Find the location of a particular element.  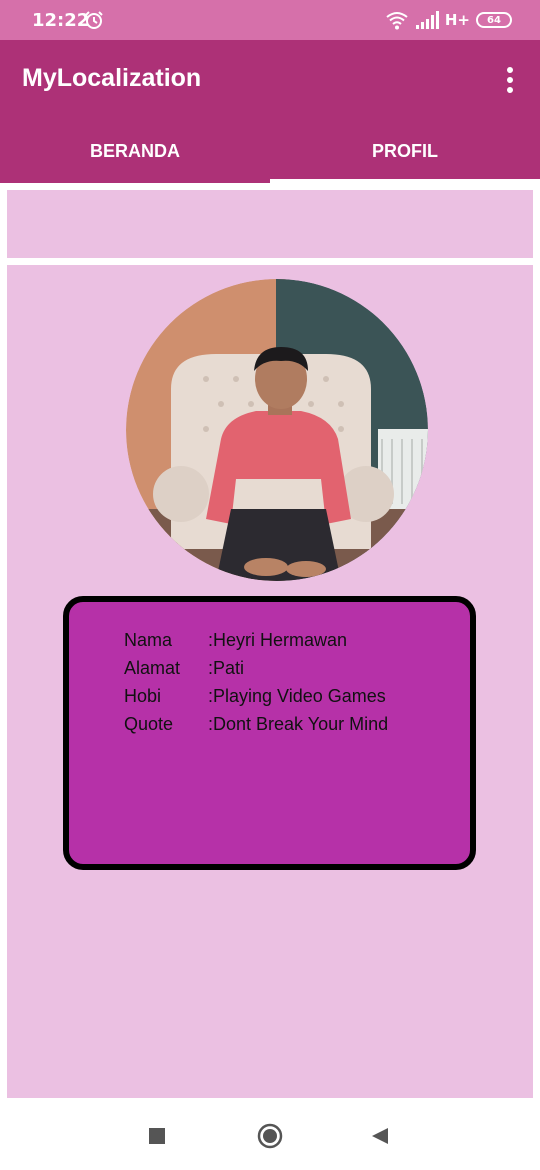

system-nav-bar is located at coordinates (270, 1134).